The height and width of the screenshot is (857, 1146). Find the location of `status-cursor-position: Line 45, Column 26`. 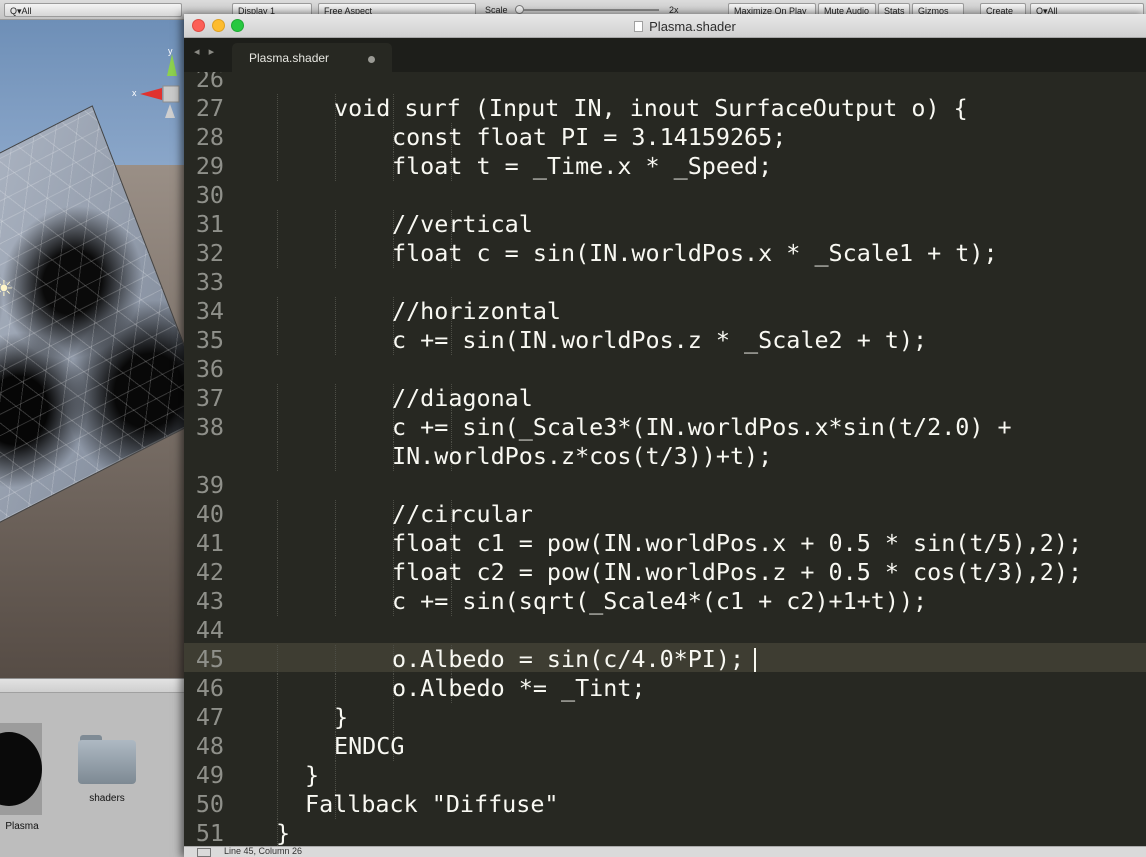

status-cursor-position: Line 45, Column 26 is located at coordinates (263, 851).